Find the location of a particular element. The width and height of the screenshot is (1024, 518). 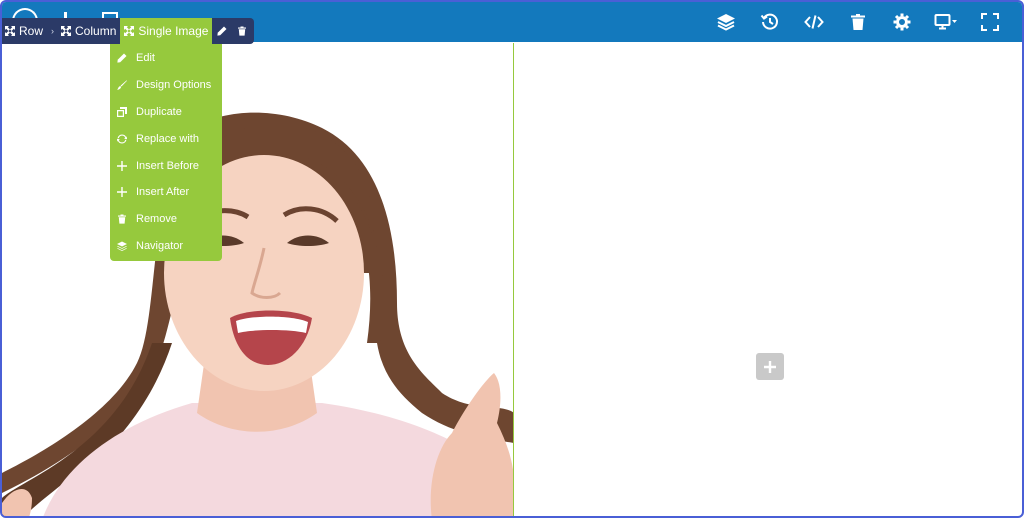

add-element-button is located at coordinates (770, 366).